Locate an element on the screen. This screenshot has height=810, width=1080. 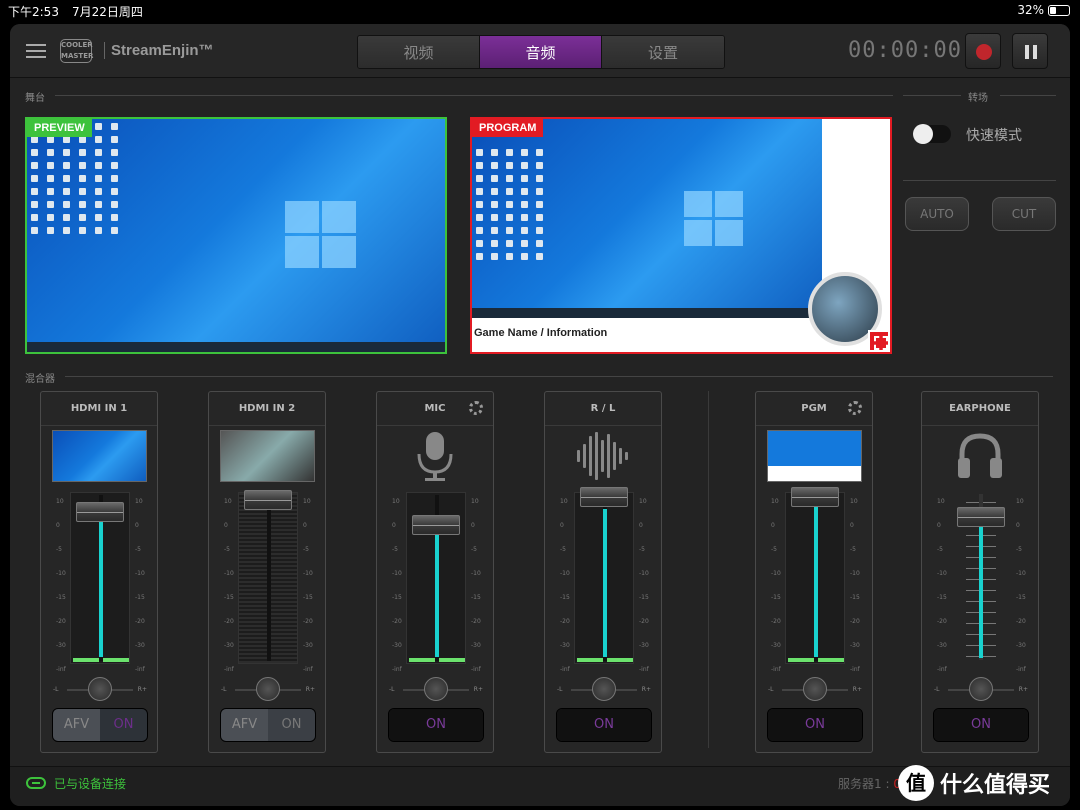
game-info-bar: Game Name / Information is located at coordinates (637, 335).